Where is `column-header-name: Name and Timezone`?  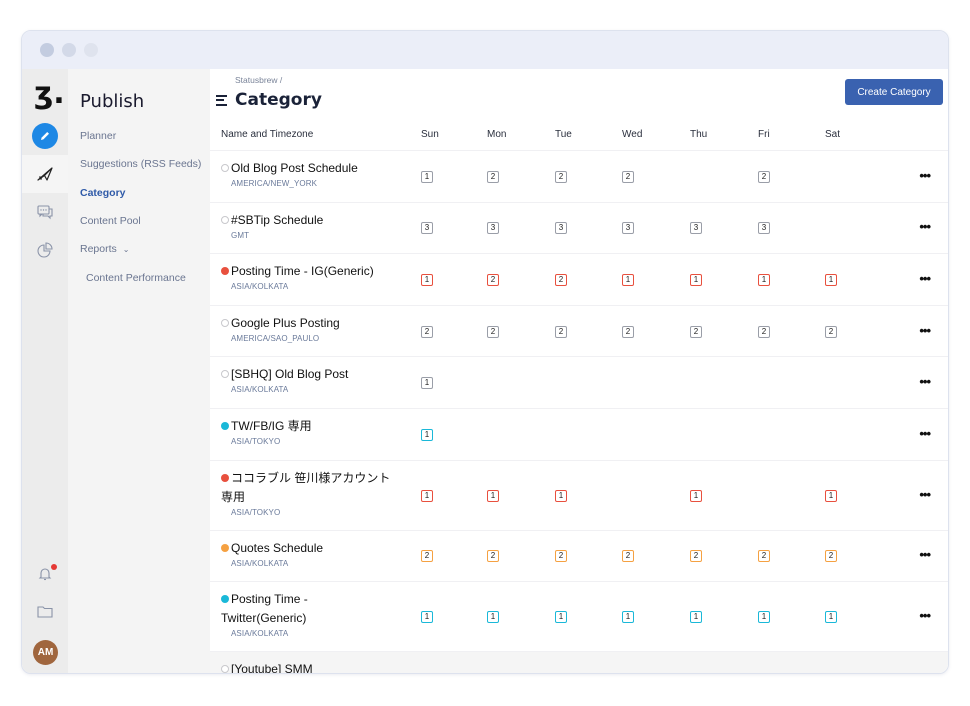 column-header-name: Name and Timezone is located at coordinates (267, 134).